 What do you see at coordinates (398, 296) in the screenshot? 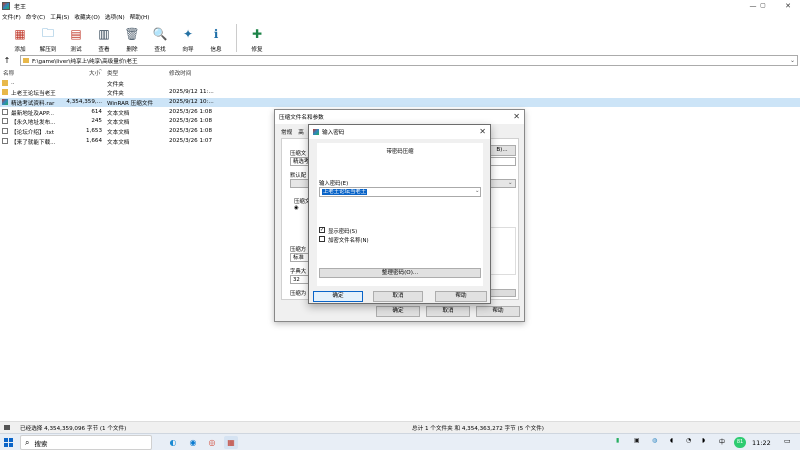
I see `password-cancel-button: 取消` at bounding box center [398, 296].